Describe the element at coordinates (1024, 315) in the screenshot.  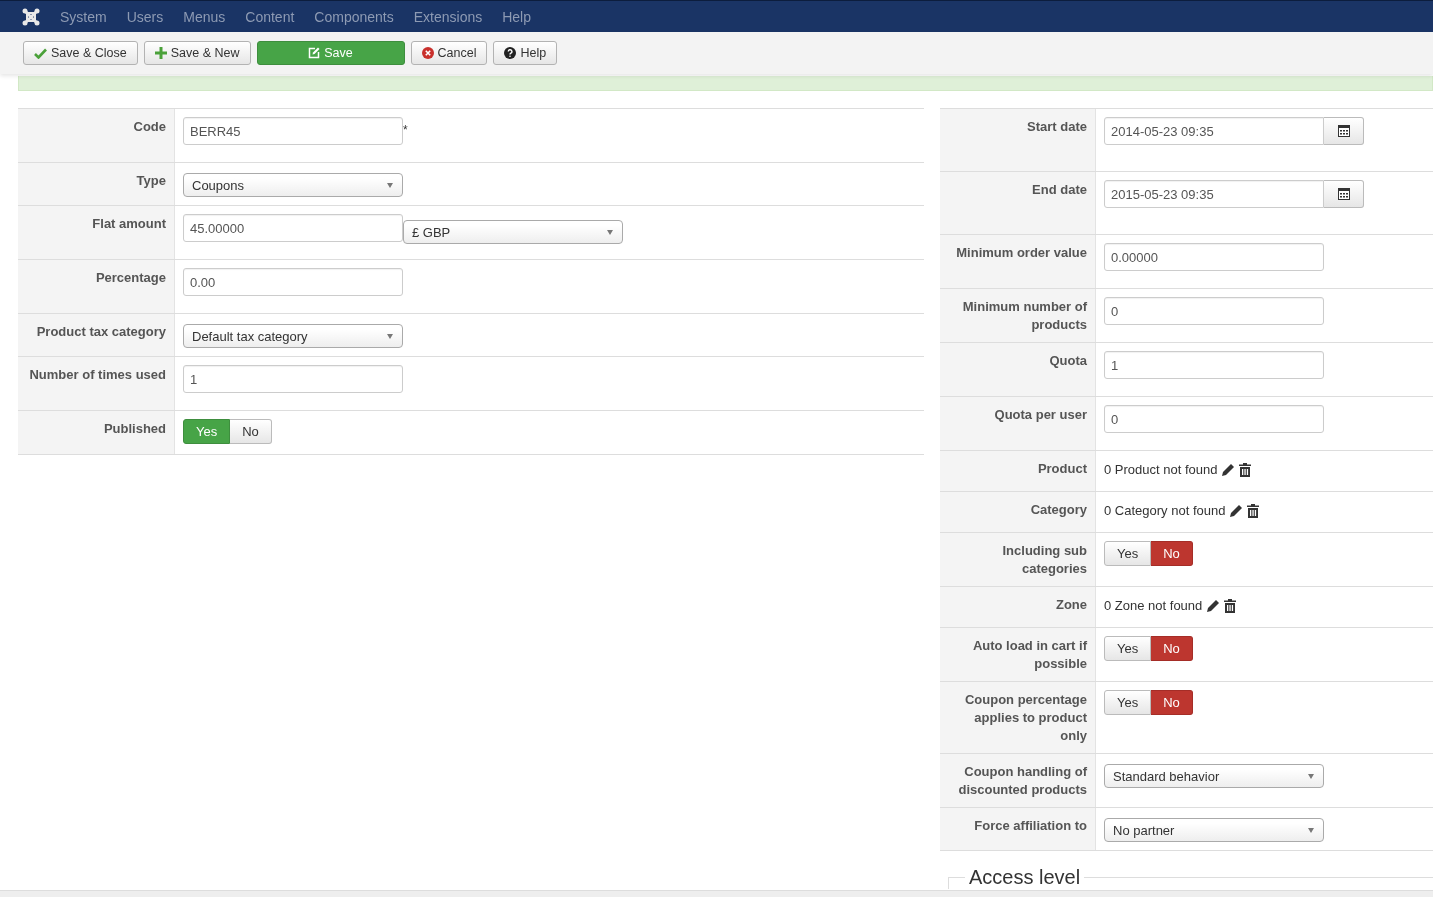
I see `field-label: Minimum number of products` at that location.